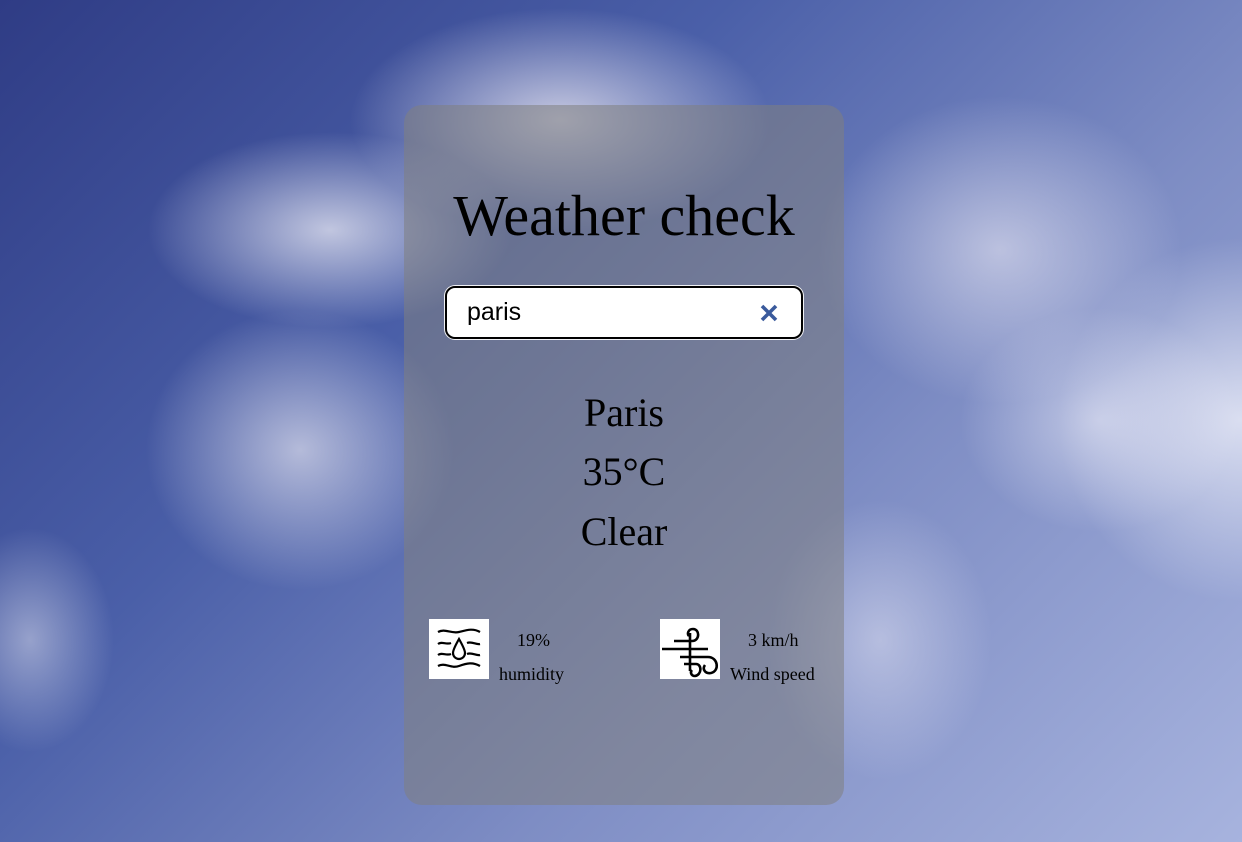 The width and height of the screenshot is (1242, 842). I want to click on wind-icon, so click(690, 649).